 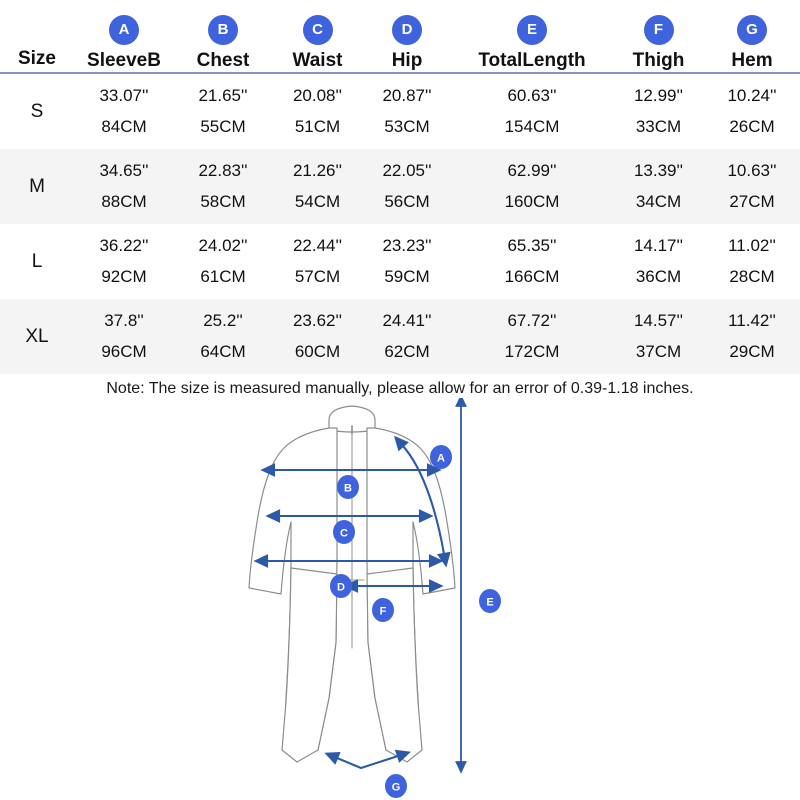 What do you see at coordinates (752, 201) in the screenshot?
I see `value-cm: 27CM` at bounding box center [752, 201].